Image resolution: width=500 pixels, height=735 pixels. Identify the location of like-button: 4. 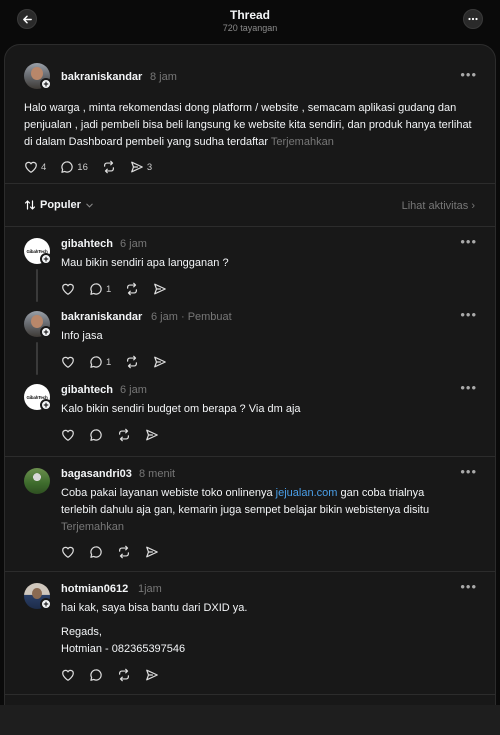
(35, 167).